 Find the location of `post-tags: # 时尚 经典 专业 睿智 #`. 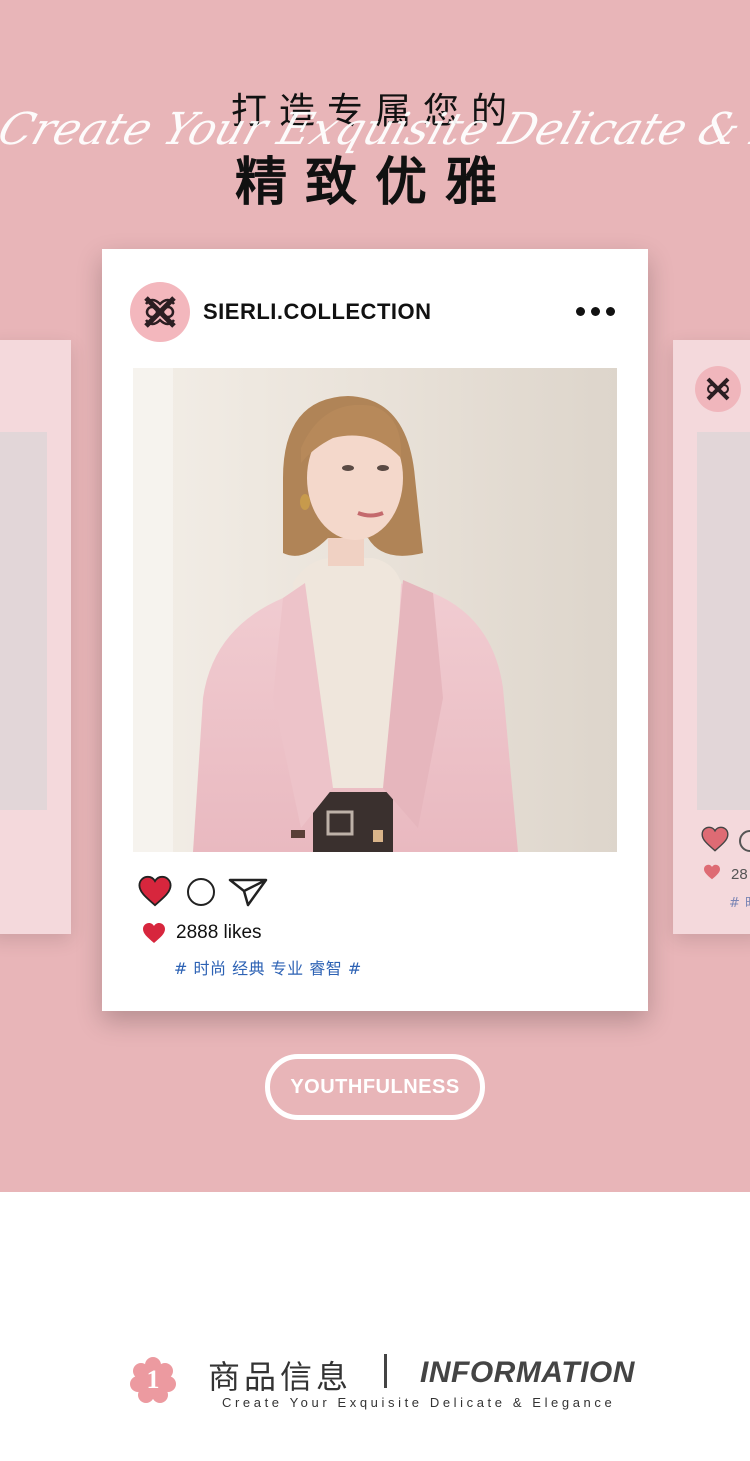

post-tags: # 时尚 经典 专业 睿智 # is located at coordinates (268, 967).